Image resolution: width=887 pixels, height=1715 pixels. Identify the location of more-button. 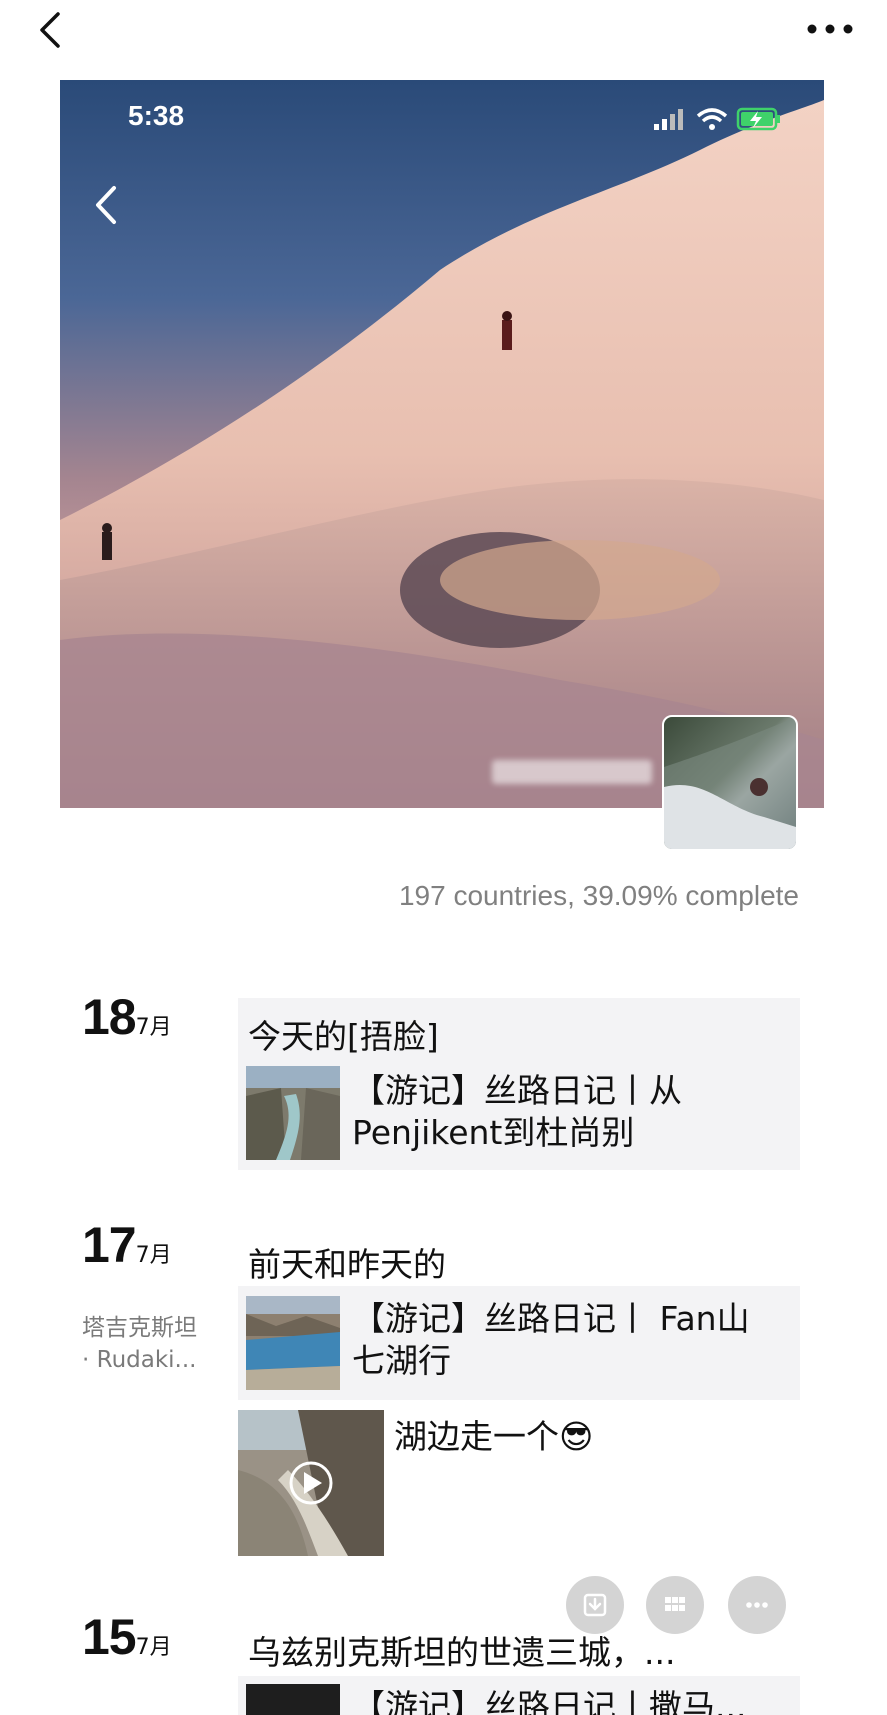
(830, 29).